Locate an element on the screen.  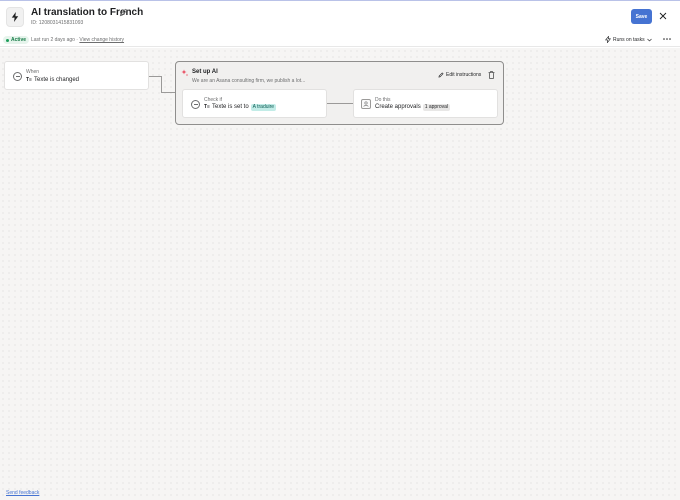
action-text: Create approvals 1 approval is located at coordinates (413, 107).